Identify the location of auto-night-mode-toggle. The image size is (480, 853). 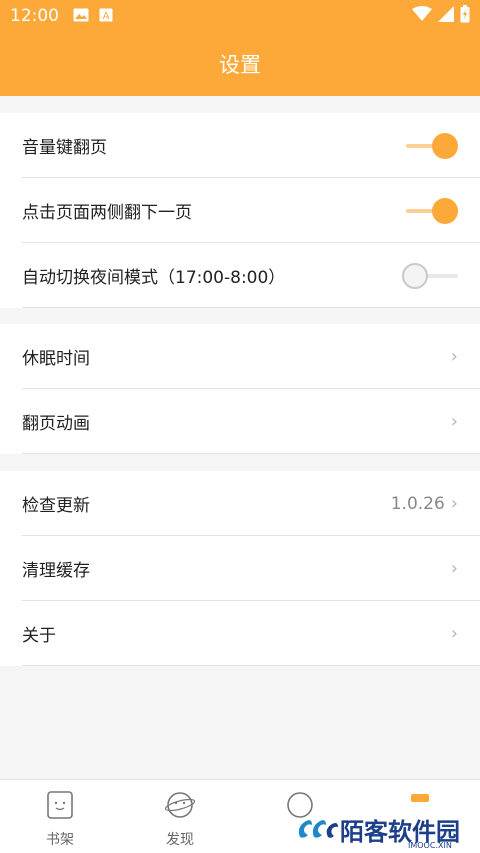
(430, 276).